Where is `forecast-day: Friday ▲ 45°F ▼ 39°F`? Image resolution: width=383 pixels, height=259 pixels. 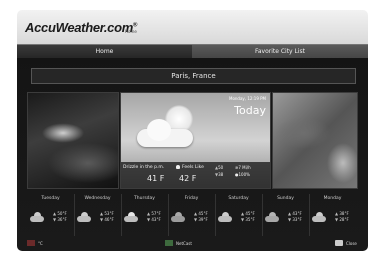 forecast-day: Friday ▲ 45°F ▼ 39°F is located at coordinates (192, 215).